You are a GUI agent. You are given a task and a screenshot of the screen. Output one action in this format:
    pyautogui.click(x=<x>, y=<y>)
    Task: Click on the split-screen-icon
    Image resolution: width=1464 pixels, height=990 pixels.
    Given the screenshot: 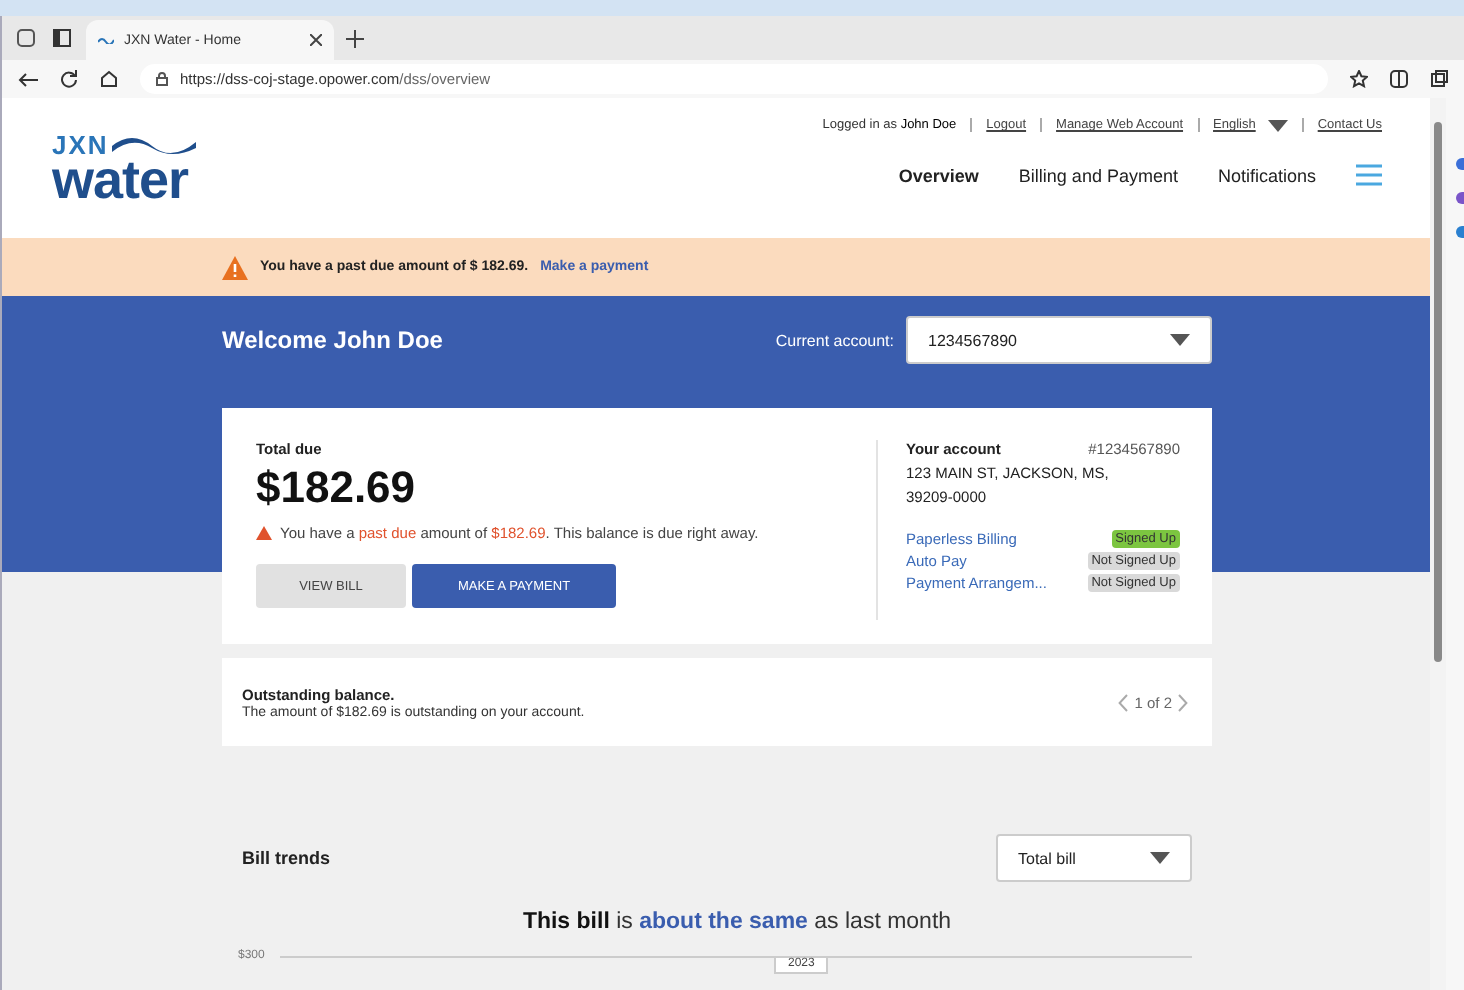 What is the action you would take?
    pyautogui.click(x=1399, y=79)
    